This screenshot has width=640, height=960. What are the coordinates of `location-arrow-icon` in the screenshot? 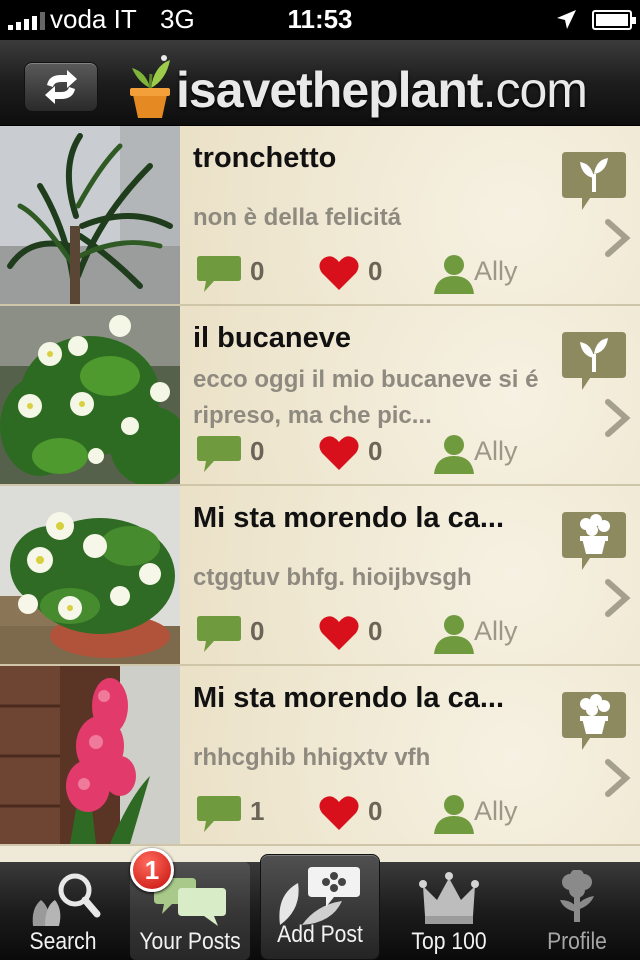 It's located at (566, 19).